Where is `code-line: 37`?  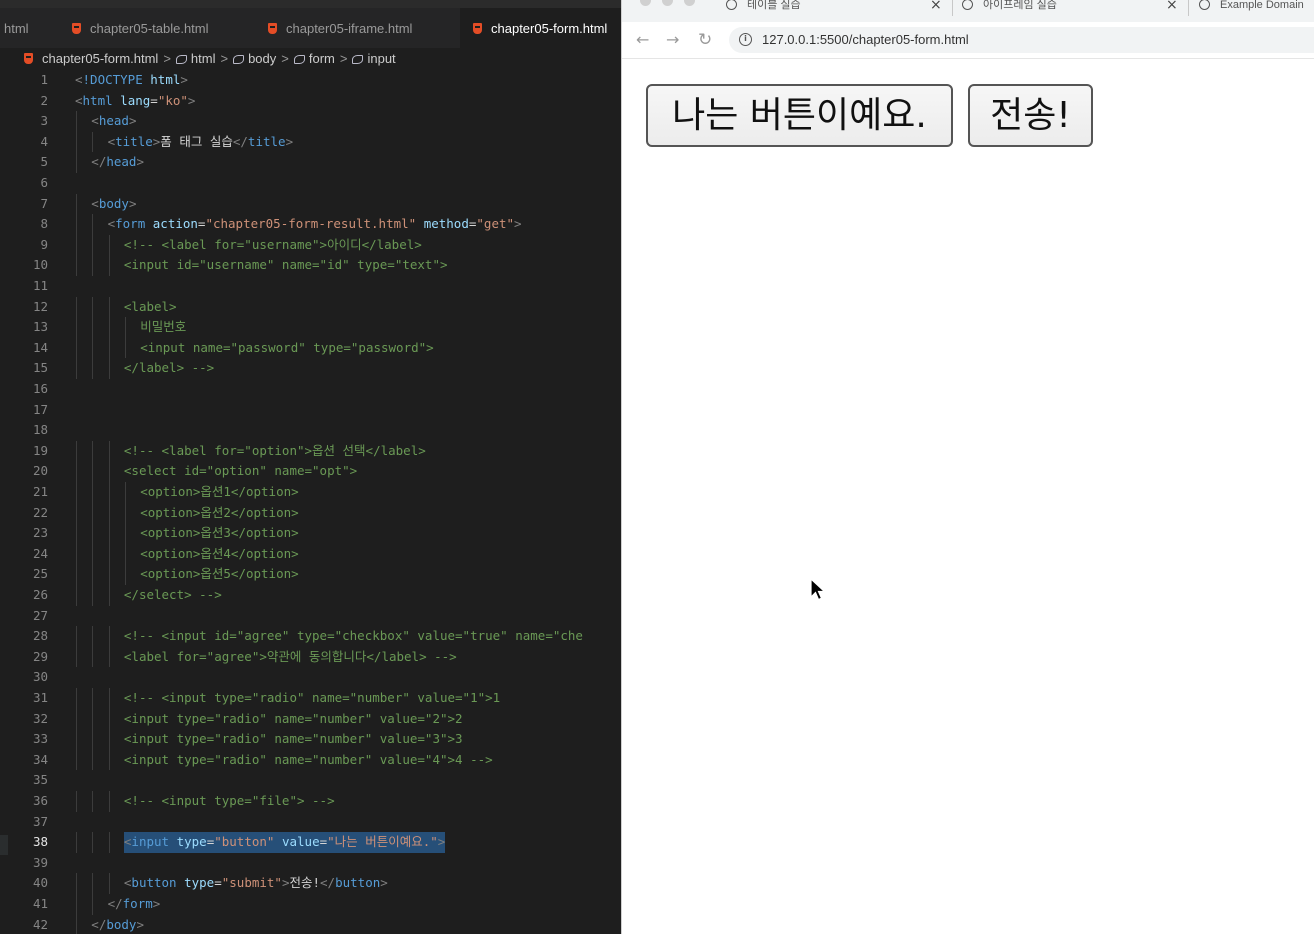 code-line: 37 is located at coordinates (310, 822).